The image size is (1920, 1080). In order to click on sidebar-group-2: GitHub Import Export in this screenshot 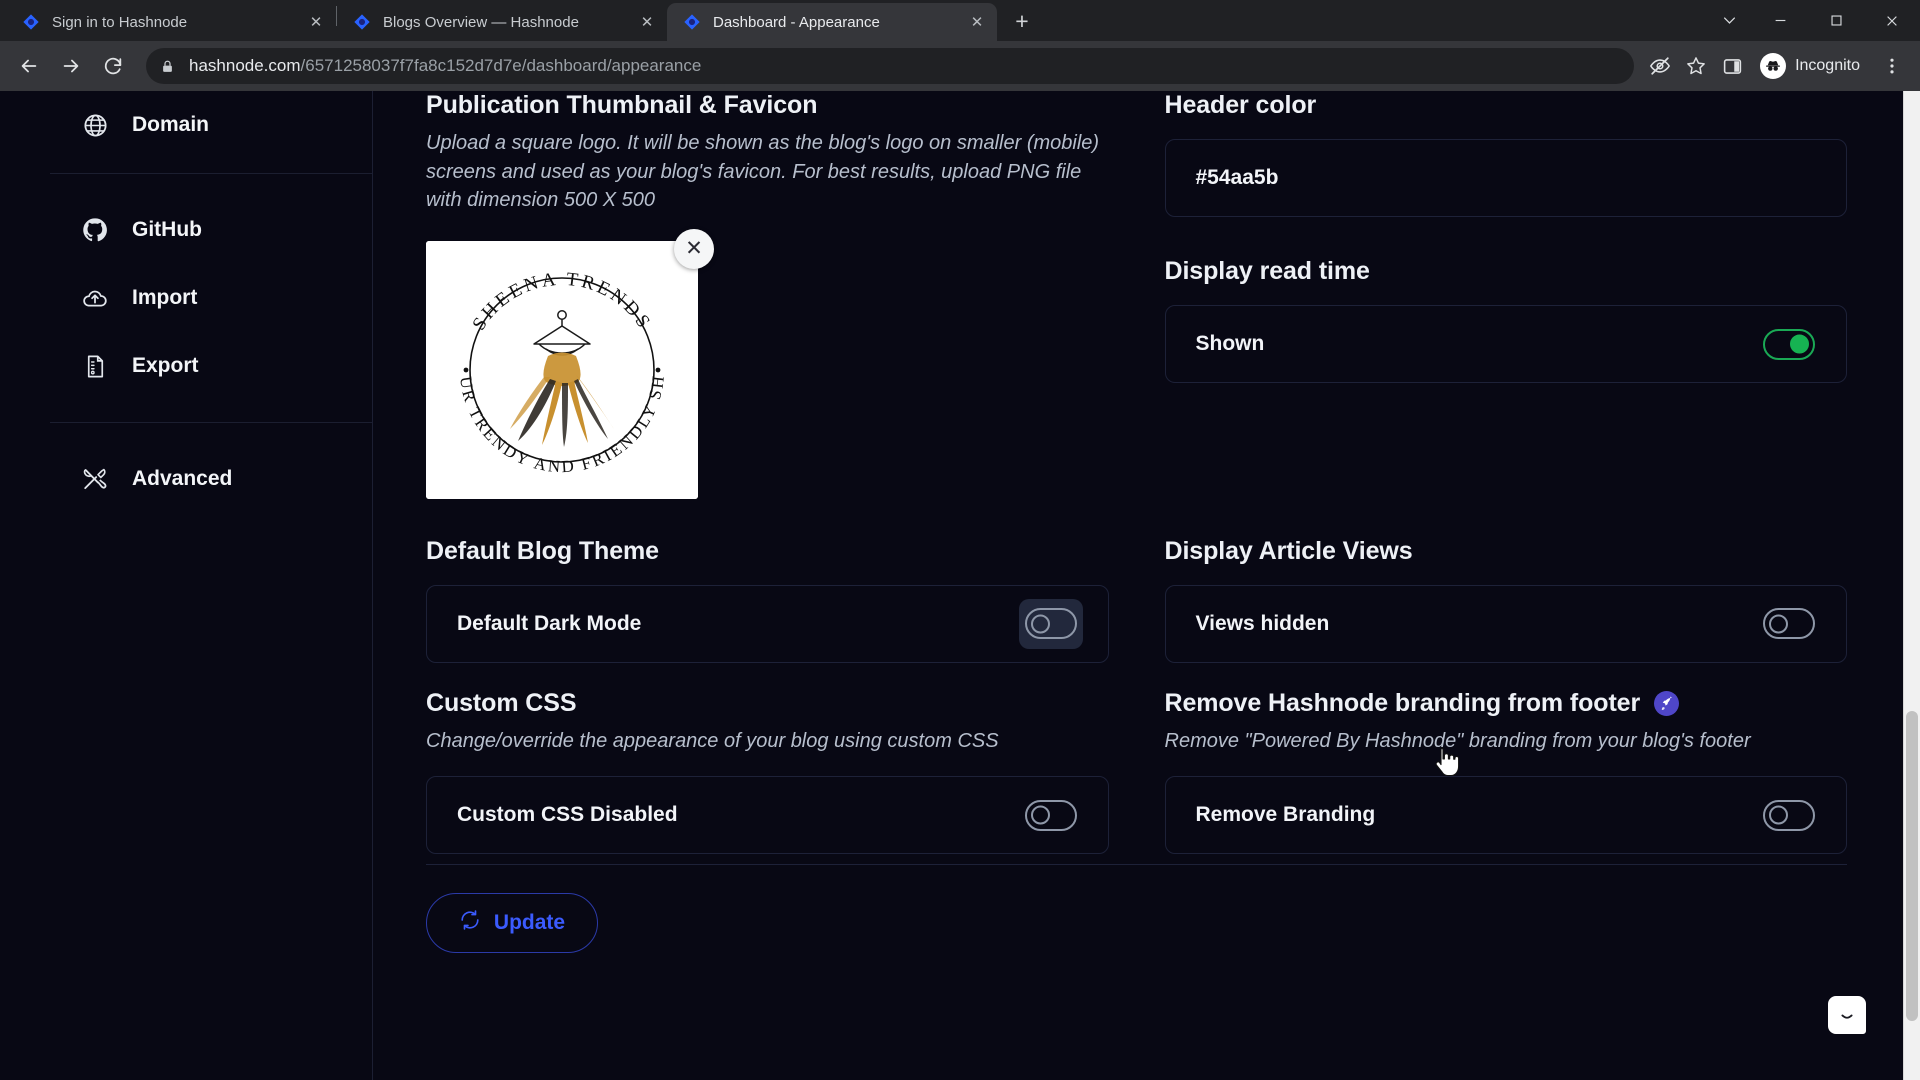, I will do `click(211, 297)`.